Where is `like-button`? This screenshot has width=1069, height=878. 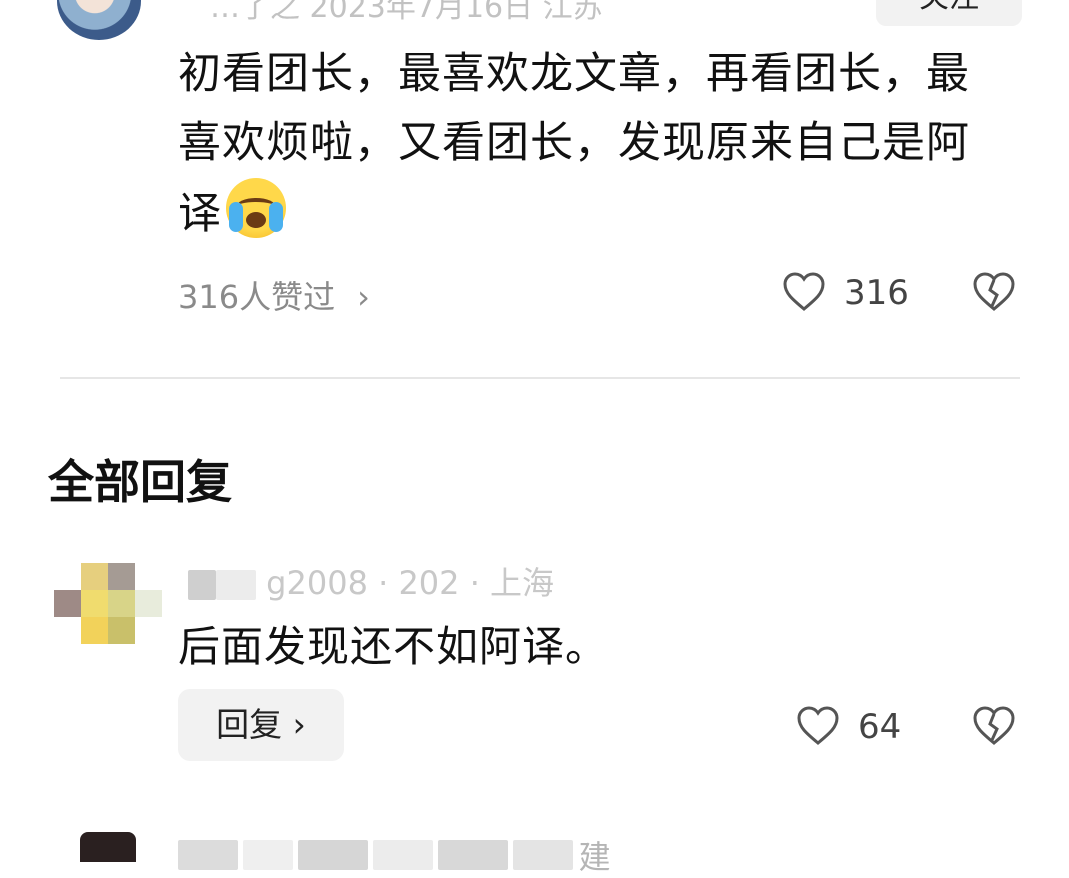
like-button is located at coordinates (804, 294).